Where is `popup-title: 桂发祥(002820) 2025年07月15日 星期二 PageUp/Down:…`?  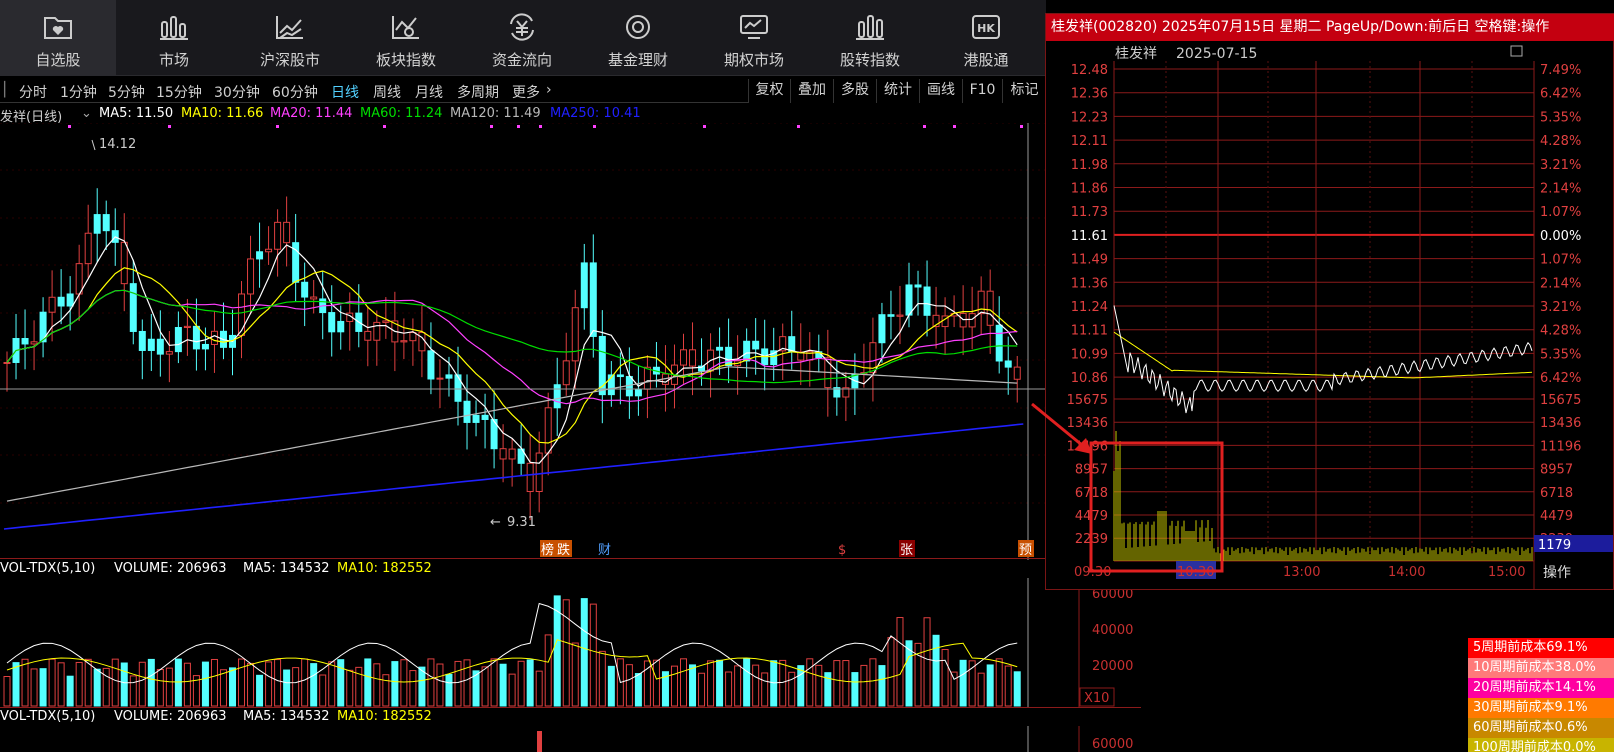
popup-title: 桂发祥(002820) 2025年07月15日 星期二 PageUp/Down:… is located at coordinates (1330, 27).